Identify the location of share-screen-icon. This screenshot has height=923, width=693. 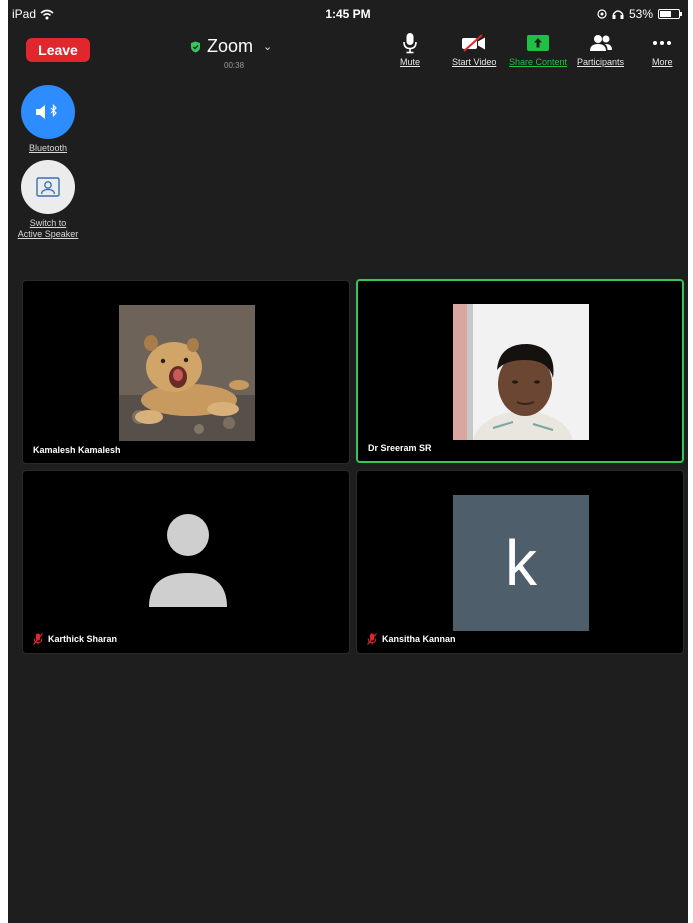
(538, 43).